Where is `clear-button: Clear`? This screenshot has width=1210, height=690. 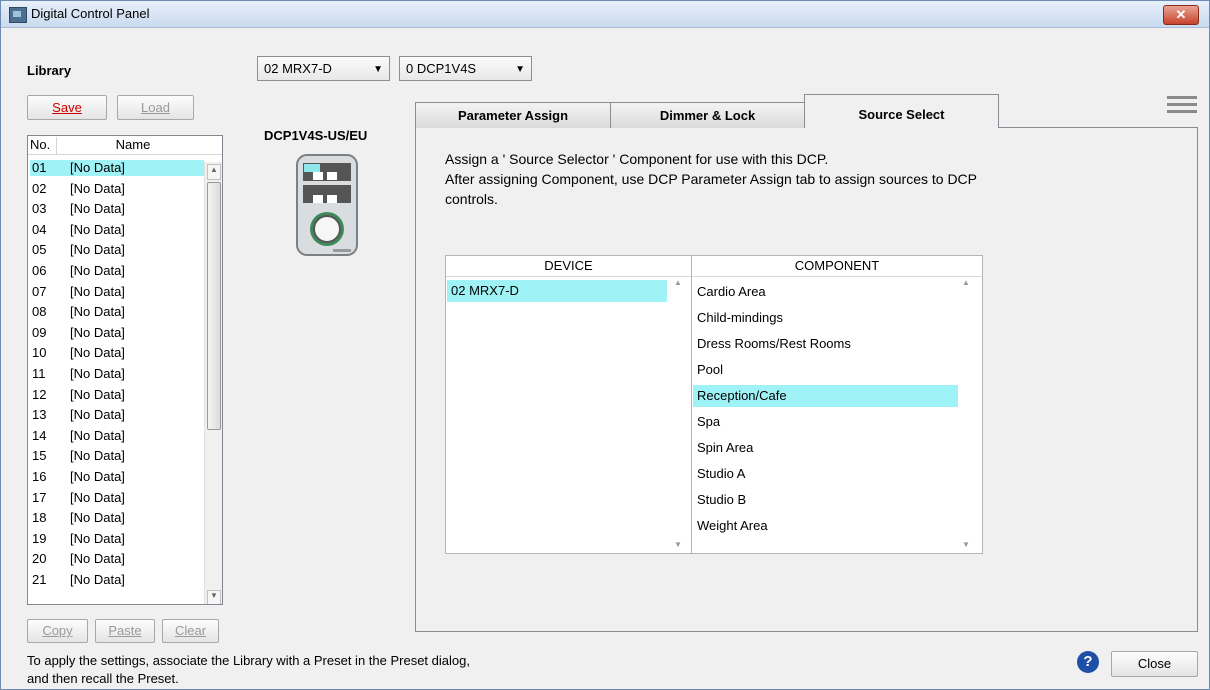 clear-button: Clear is located at coordinates (190, 631).